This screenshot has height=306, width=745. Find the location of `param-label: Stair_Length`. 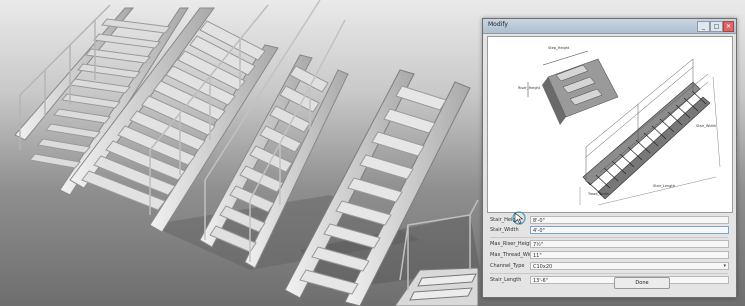

param-label: Stair_Length is located at coordinates (506, 280).